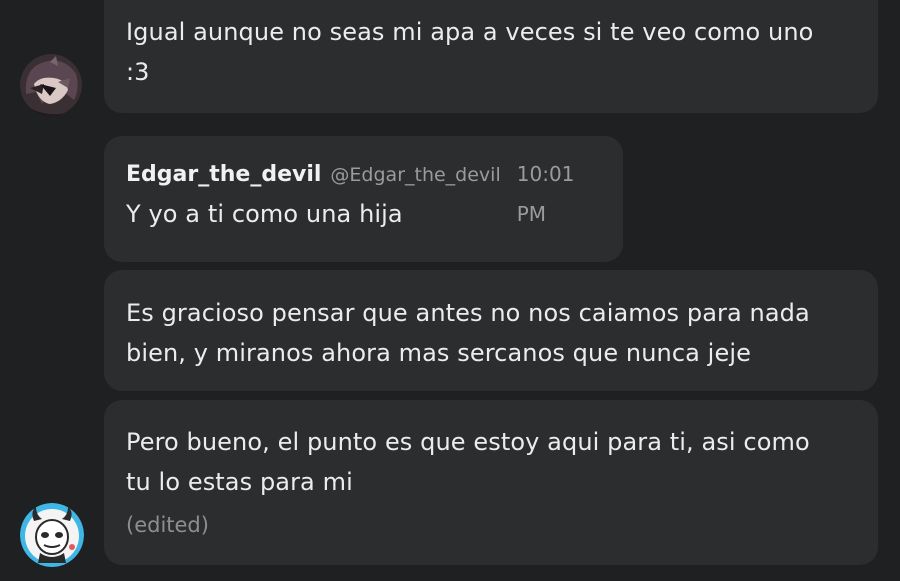  I want to click on cartoon-devil-avatar-icon, so click(52, 535).